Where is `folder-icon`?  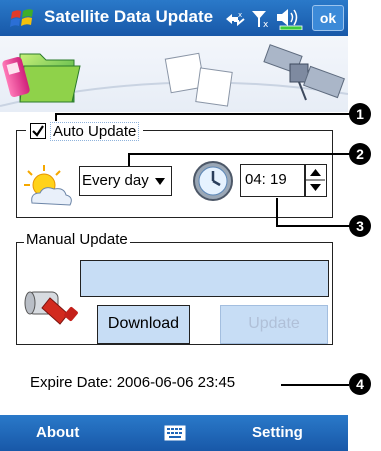
folder-icon is located at coordinates (50, 78).